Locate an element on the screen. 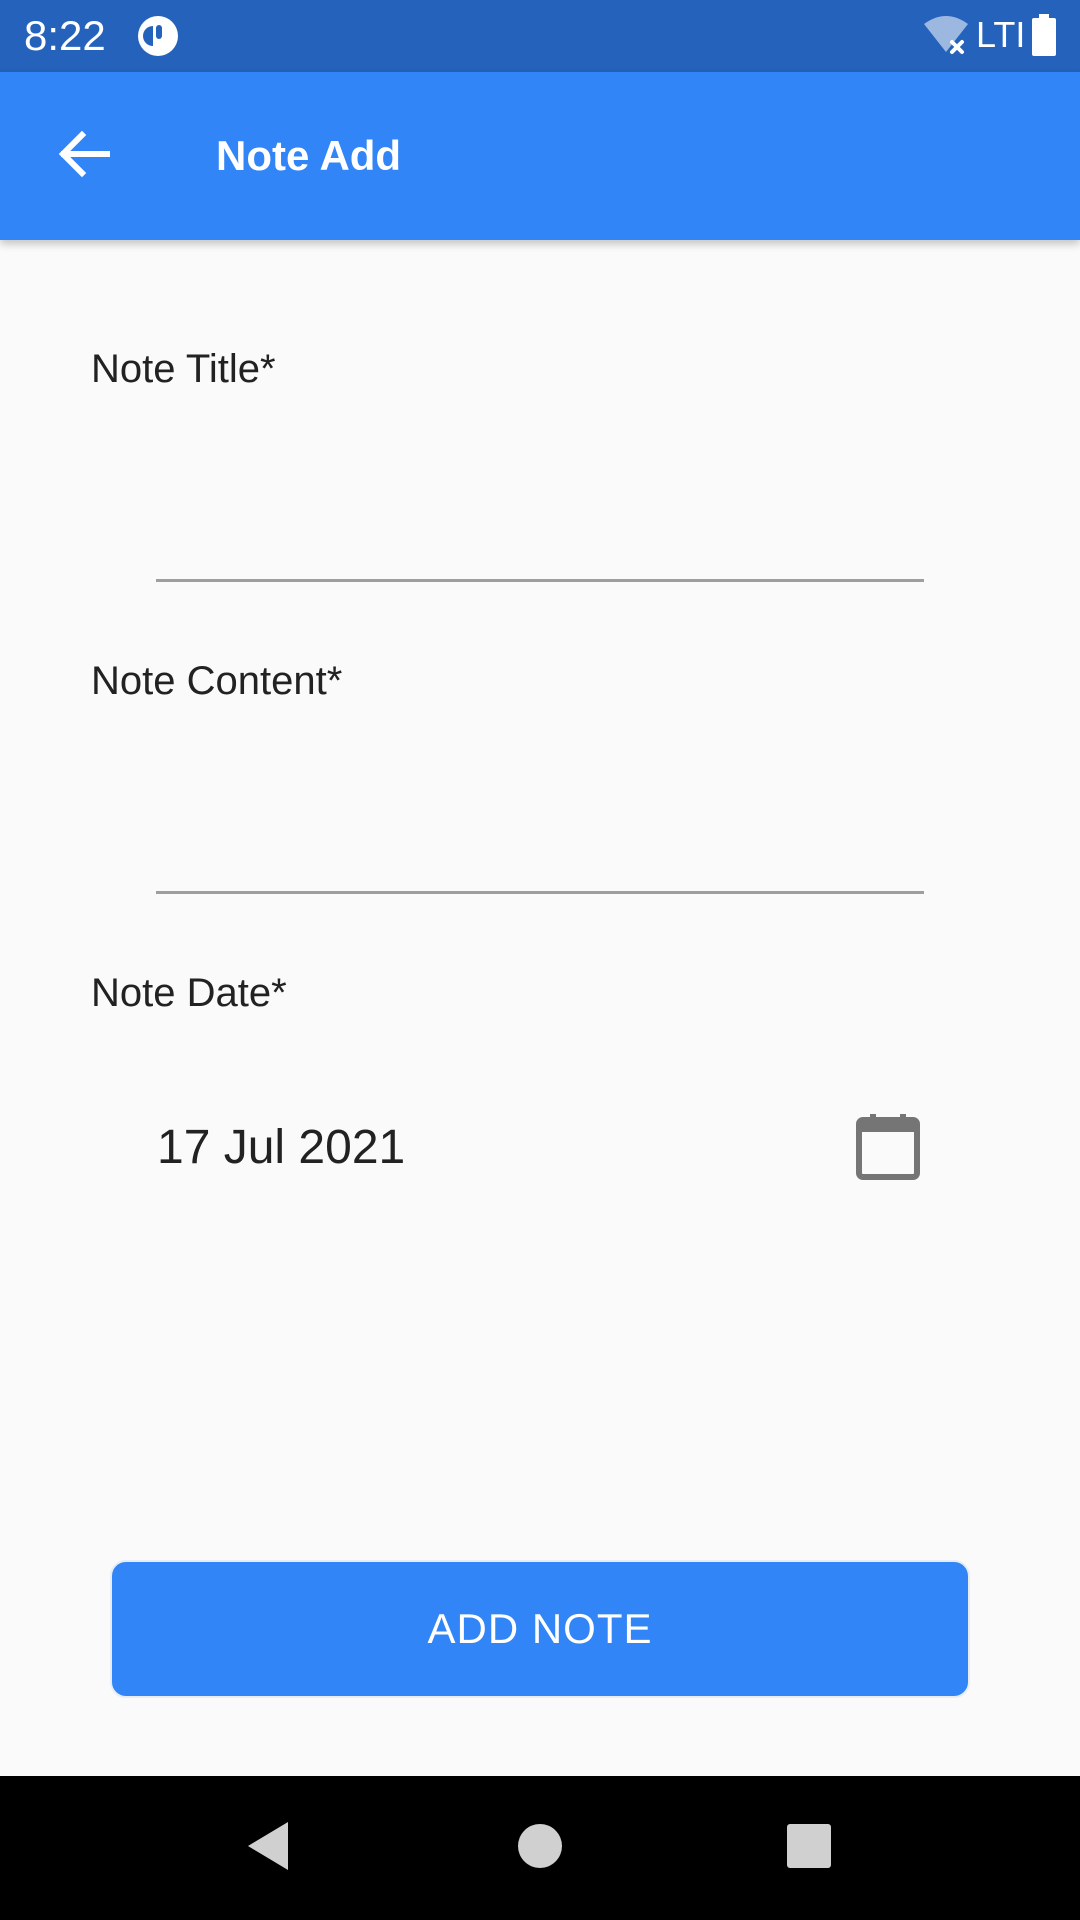 The height and width of the screenshot is (1920, 1080). date-picker-button is located at coordinates (888, 1148).